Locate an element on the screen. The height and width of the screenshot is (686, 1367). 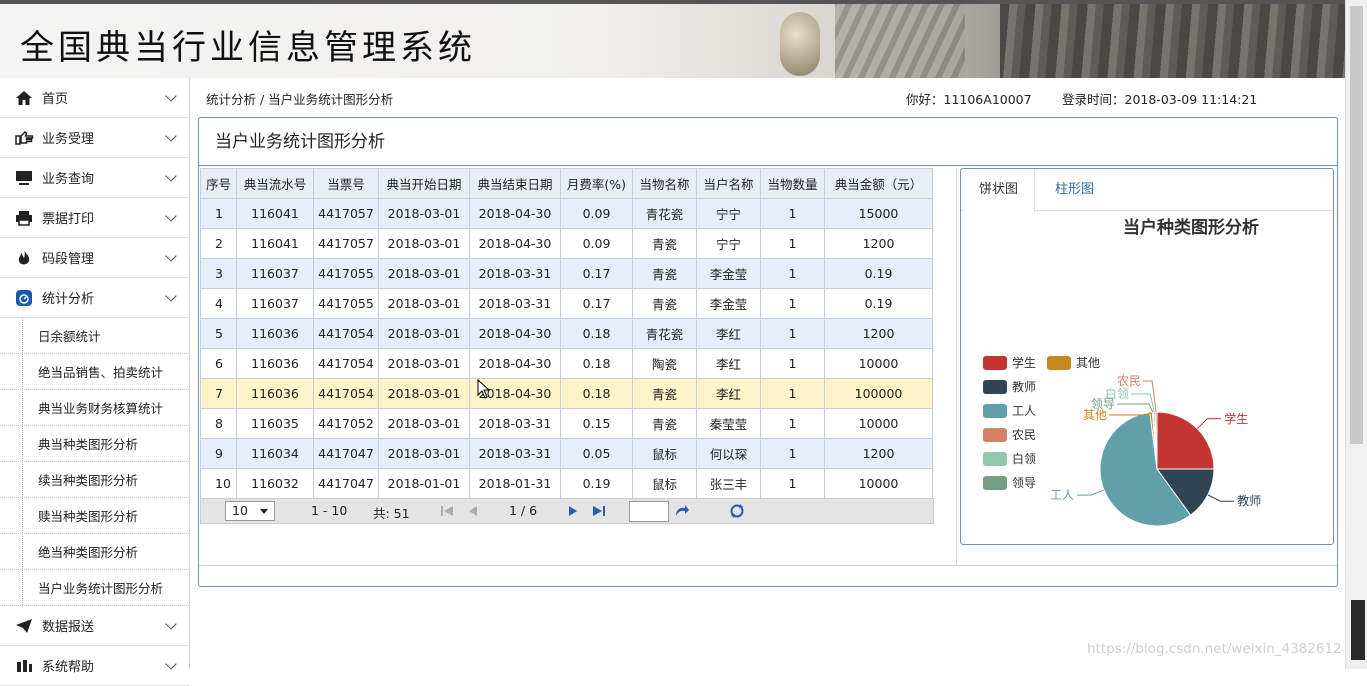
sidebar-item-label: 业务查询 is located at coordinates (68, 179).